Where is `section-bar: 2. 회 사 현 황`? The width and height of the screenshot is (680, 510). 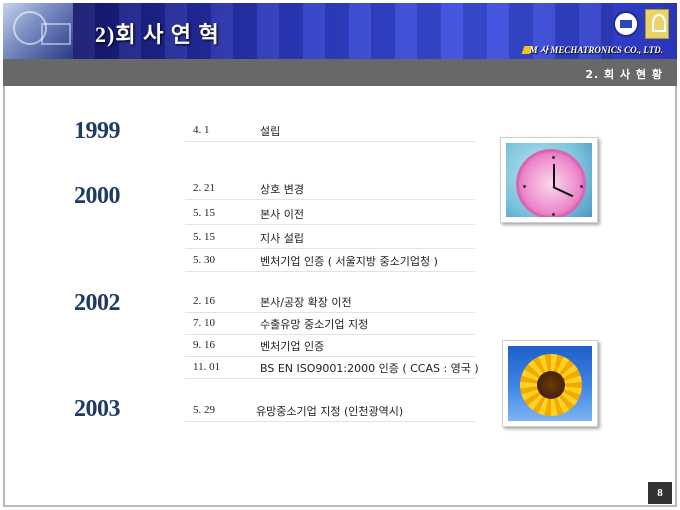 section-bar: 2. 회 사 현 황 is located at coordinates (340, 72).